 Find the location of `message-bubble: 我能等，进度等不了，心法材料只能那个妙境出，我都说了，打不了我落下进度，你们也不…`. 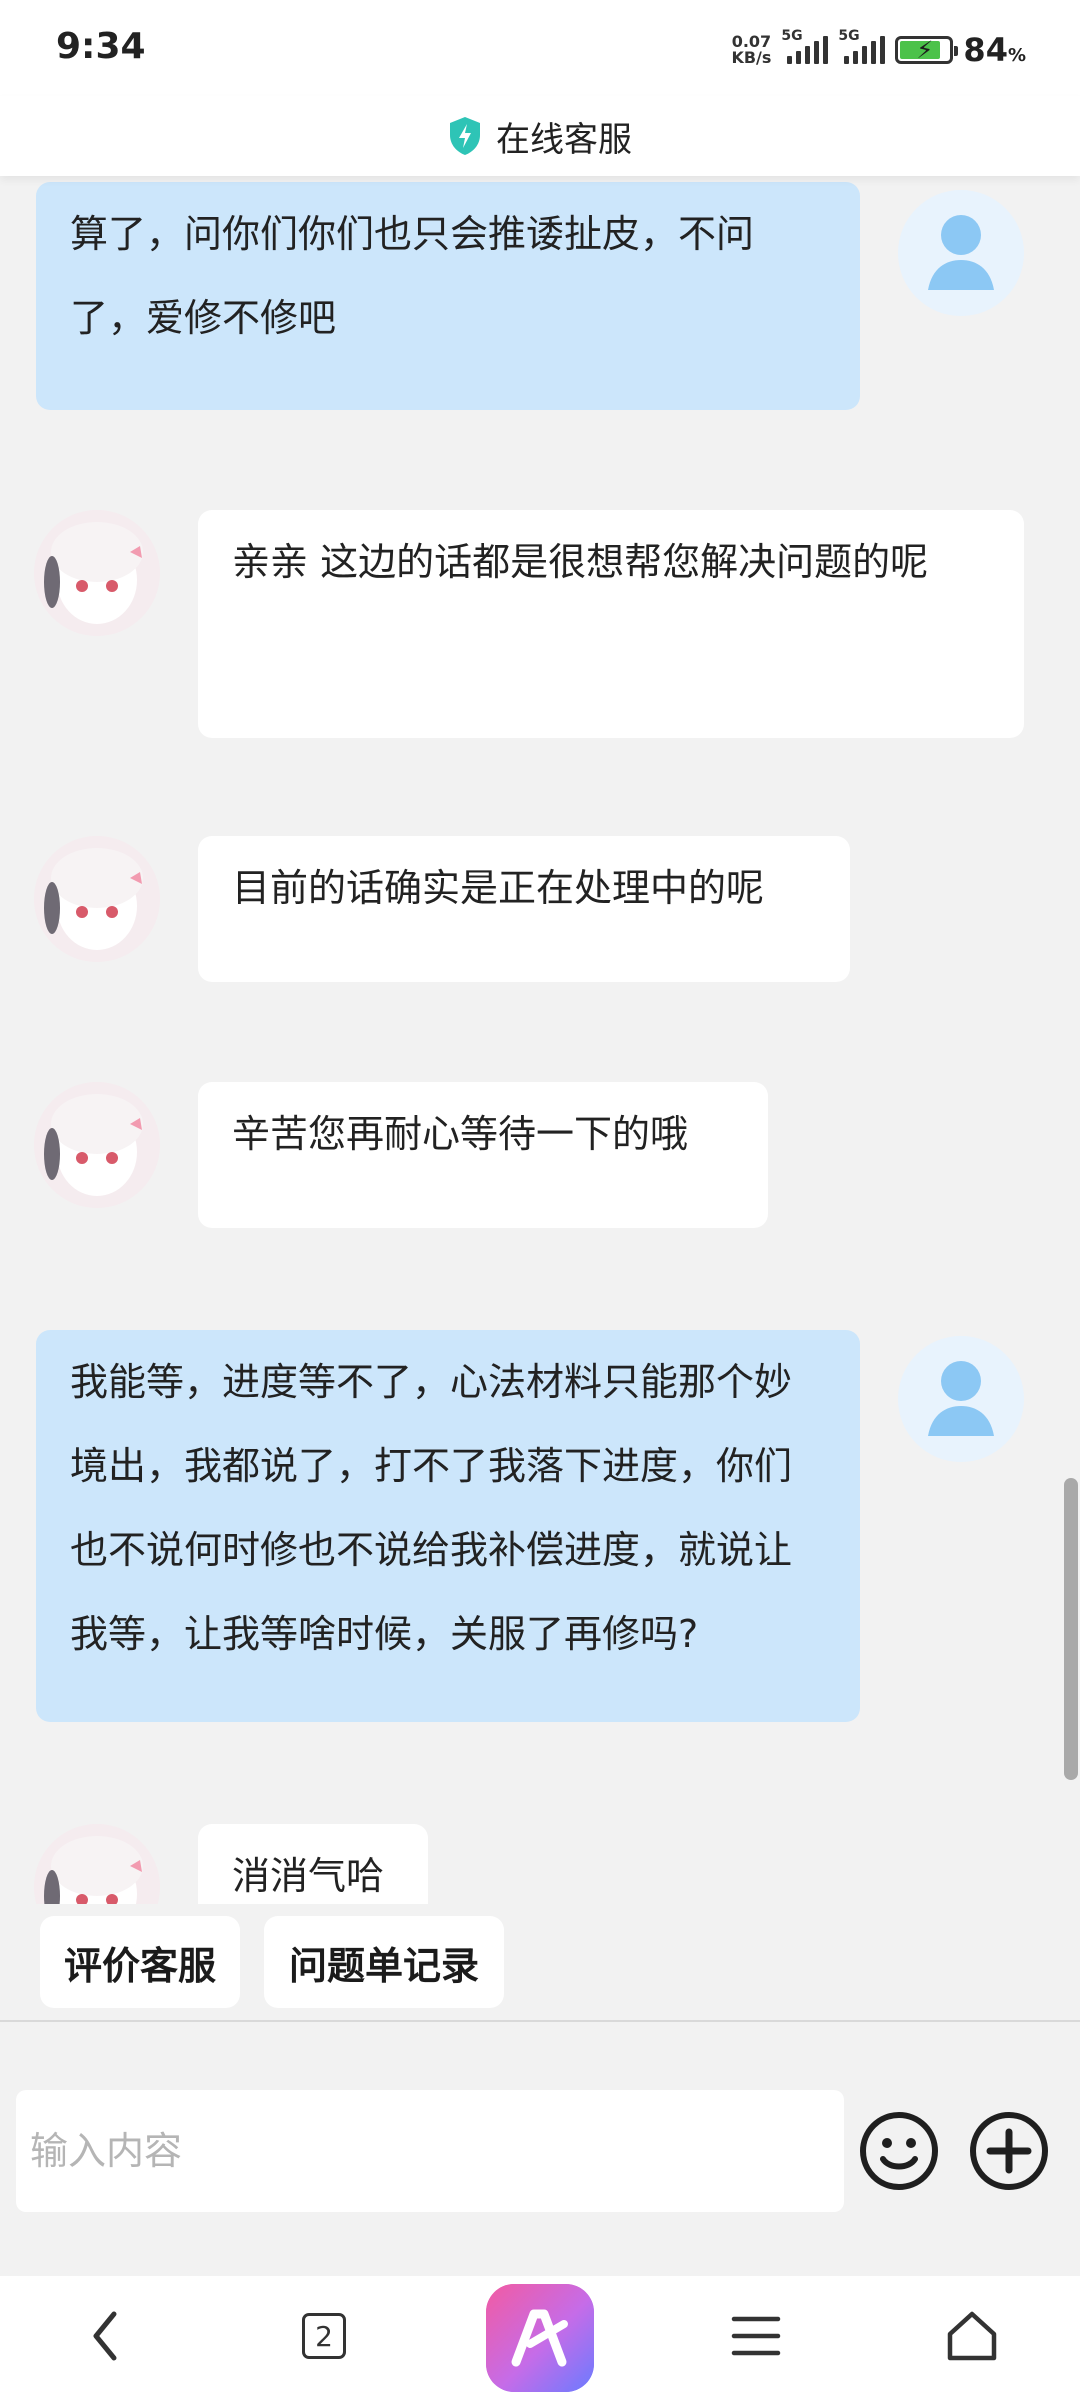

message-bubble: 我能等，进度等不了，心法材料只能那个妙境出，我都说了，打不了我落下进度，你们也不… is located at coordinates (448, 1526).